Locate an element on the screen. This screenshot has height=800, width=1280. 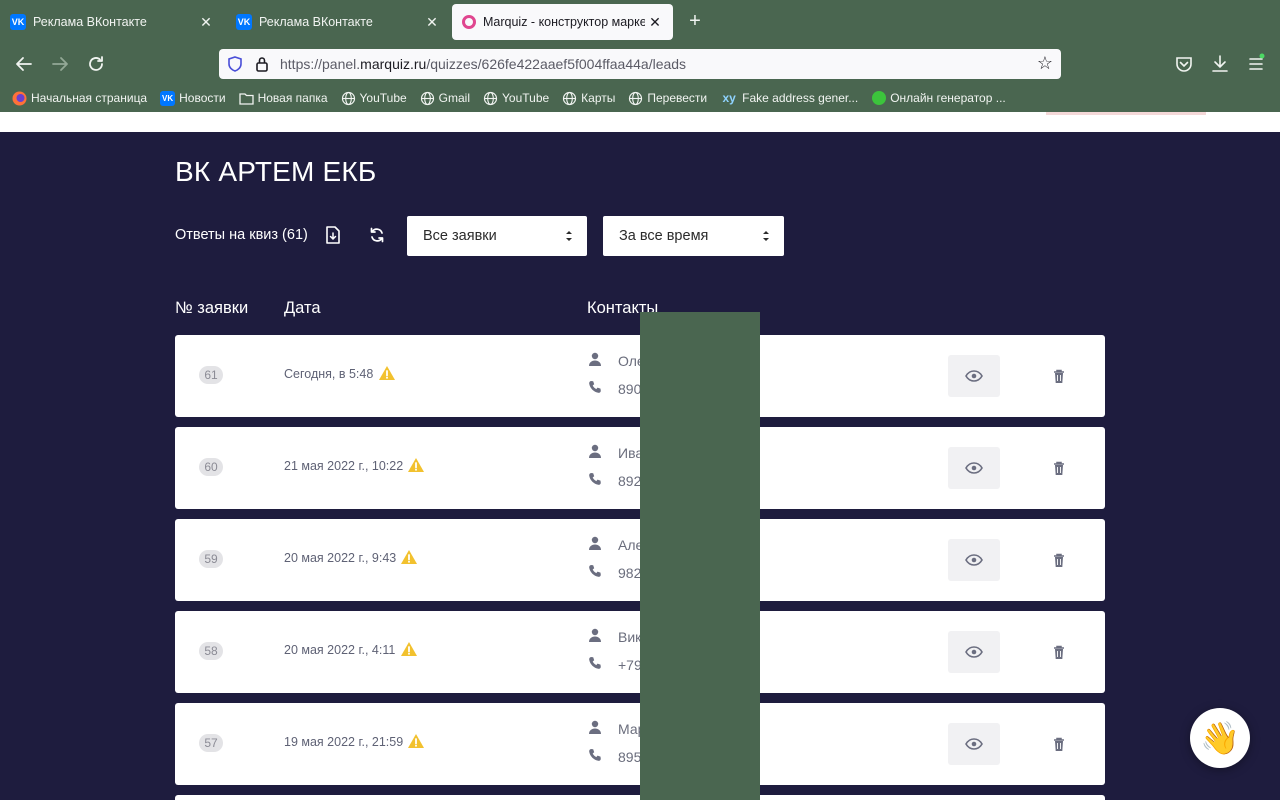
download-icon is located at coordinates (1220, 64).